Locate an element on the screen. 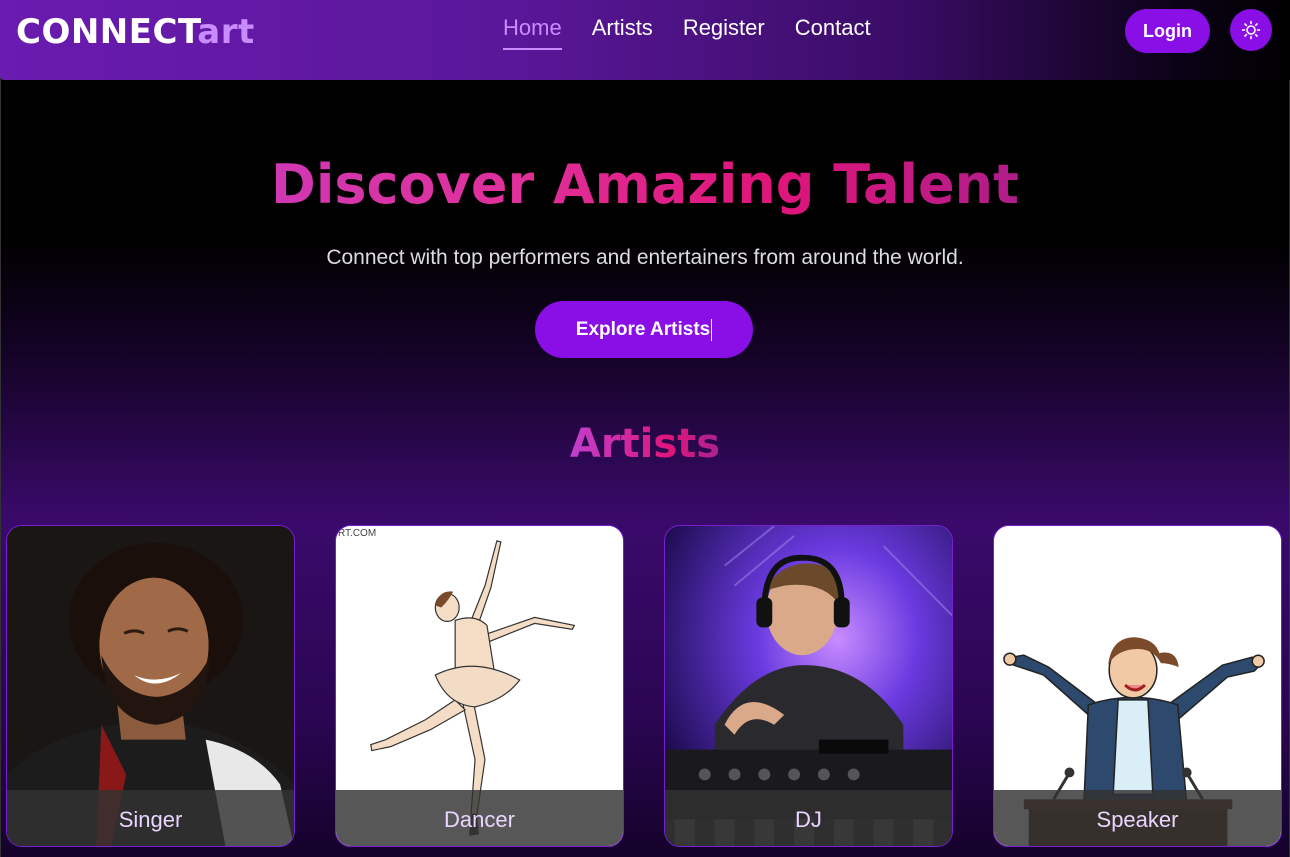  image-watermark: RT.COM is located at coordinates (357, 533).